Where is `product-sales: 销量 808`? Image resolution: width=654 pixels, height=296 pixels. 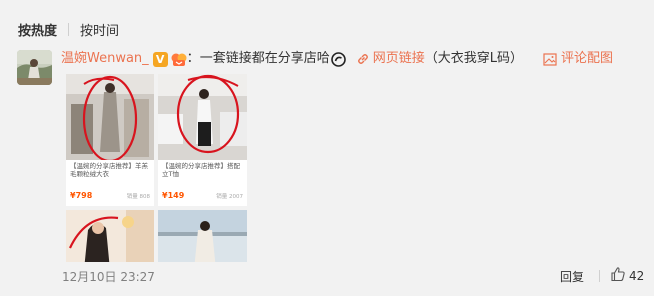
product-sales: 销量 808 is located at coordinates (138, 197).